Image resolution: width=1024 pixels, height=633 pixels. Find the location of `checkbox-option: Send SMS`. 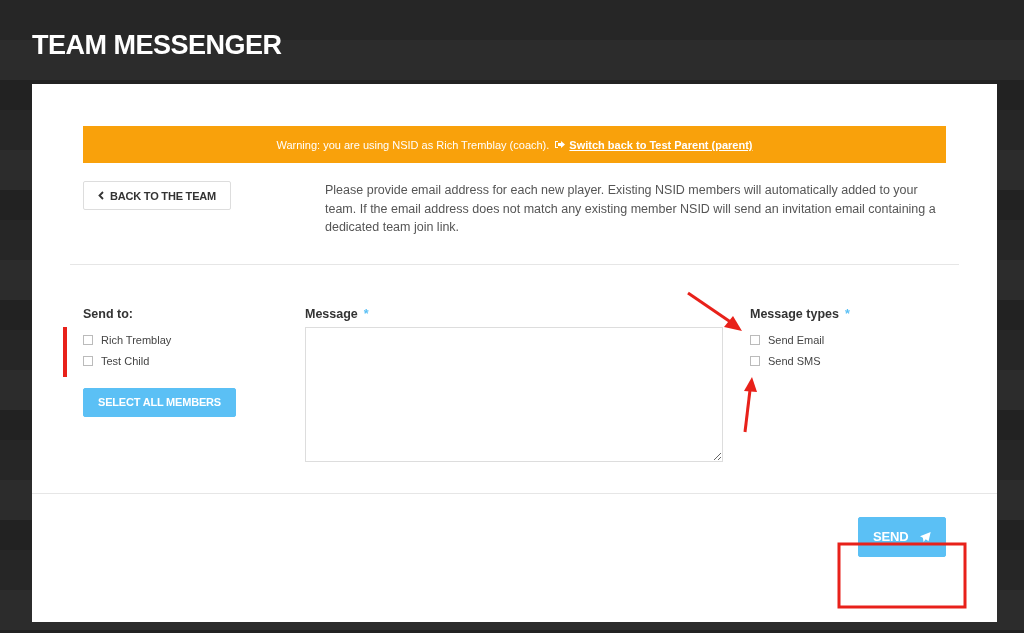

checkbox-option: Send SMS is located at coordinates (845, 361).